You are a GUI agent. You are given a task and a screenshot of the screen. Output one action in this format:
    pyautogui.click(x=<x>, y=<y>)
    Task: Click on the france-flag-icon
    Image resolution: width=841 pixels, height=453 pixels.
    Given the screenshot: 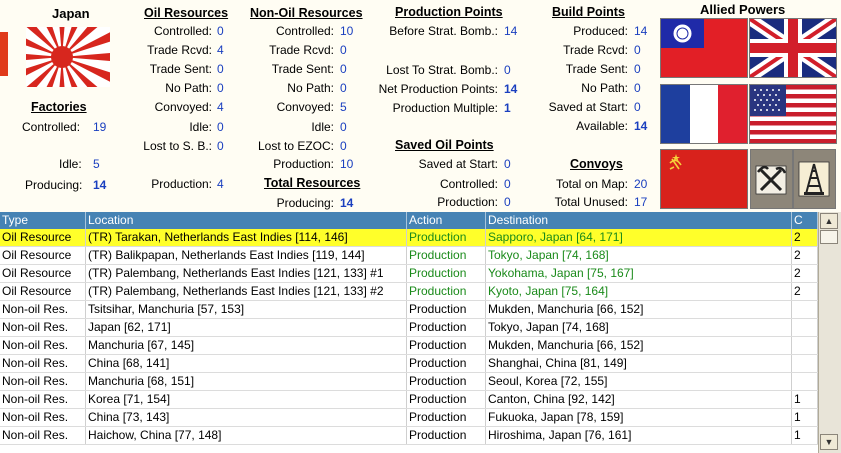 What is the action you would take?
    pyautogui.click(x=704, y=114)
    